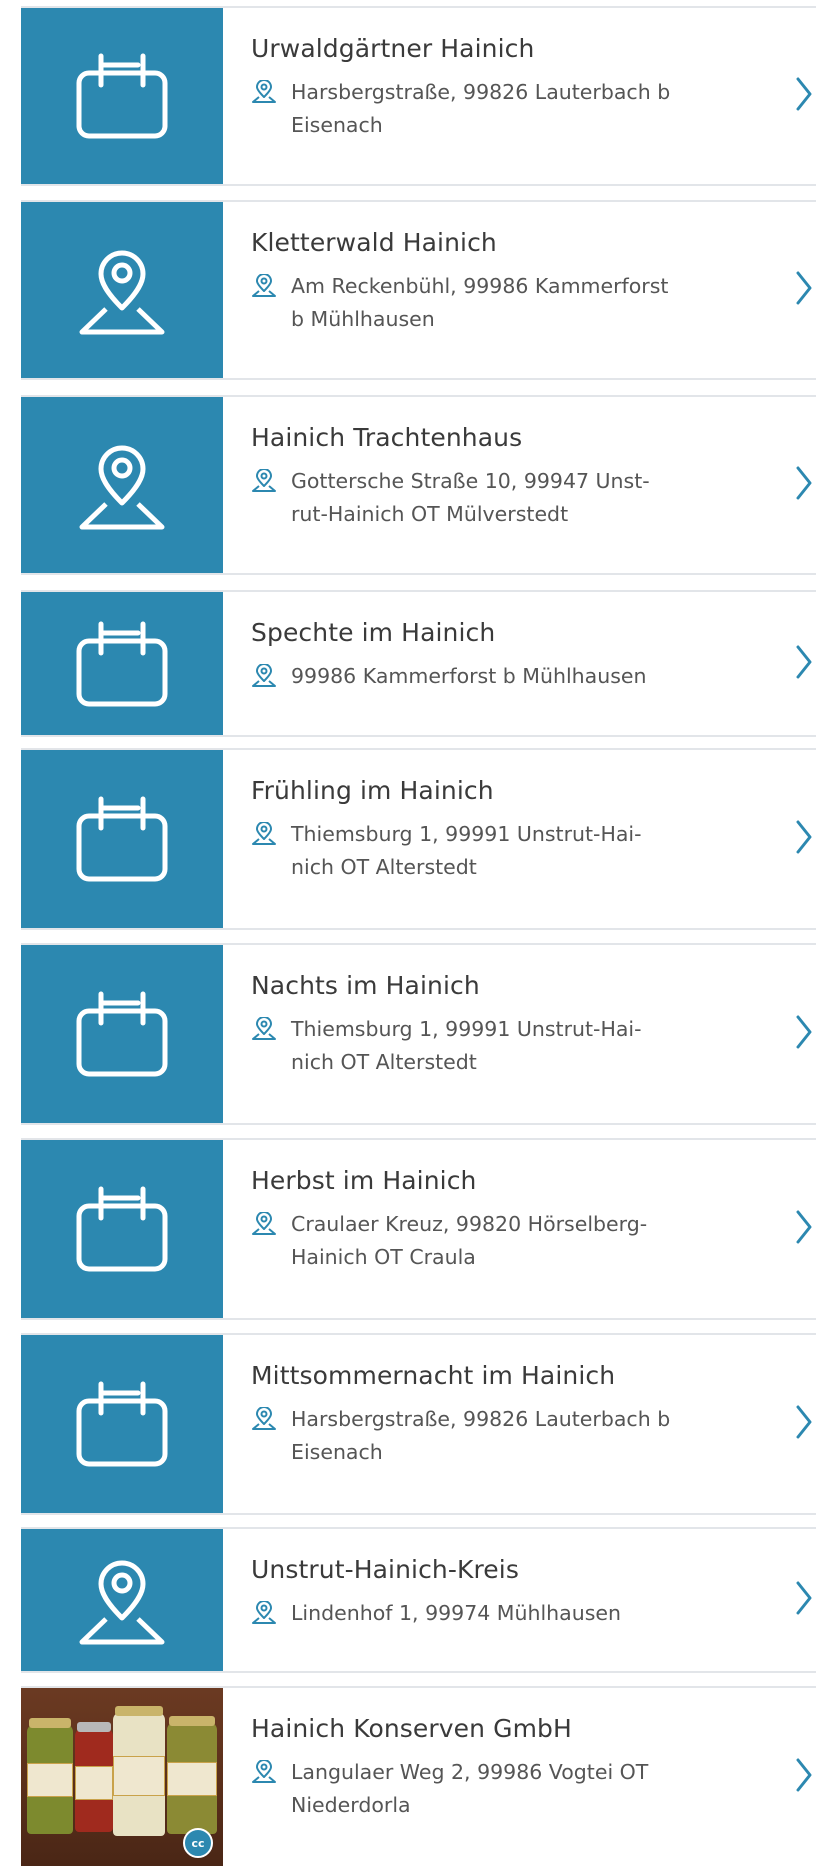 Image resolution: width=816 pixels, height=1866 pixels. What do you see at coordinates (387, 437) in the screenshot?
I see `result-title: Hainich Trachtenhaus` at bounding box center [387, 437].